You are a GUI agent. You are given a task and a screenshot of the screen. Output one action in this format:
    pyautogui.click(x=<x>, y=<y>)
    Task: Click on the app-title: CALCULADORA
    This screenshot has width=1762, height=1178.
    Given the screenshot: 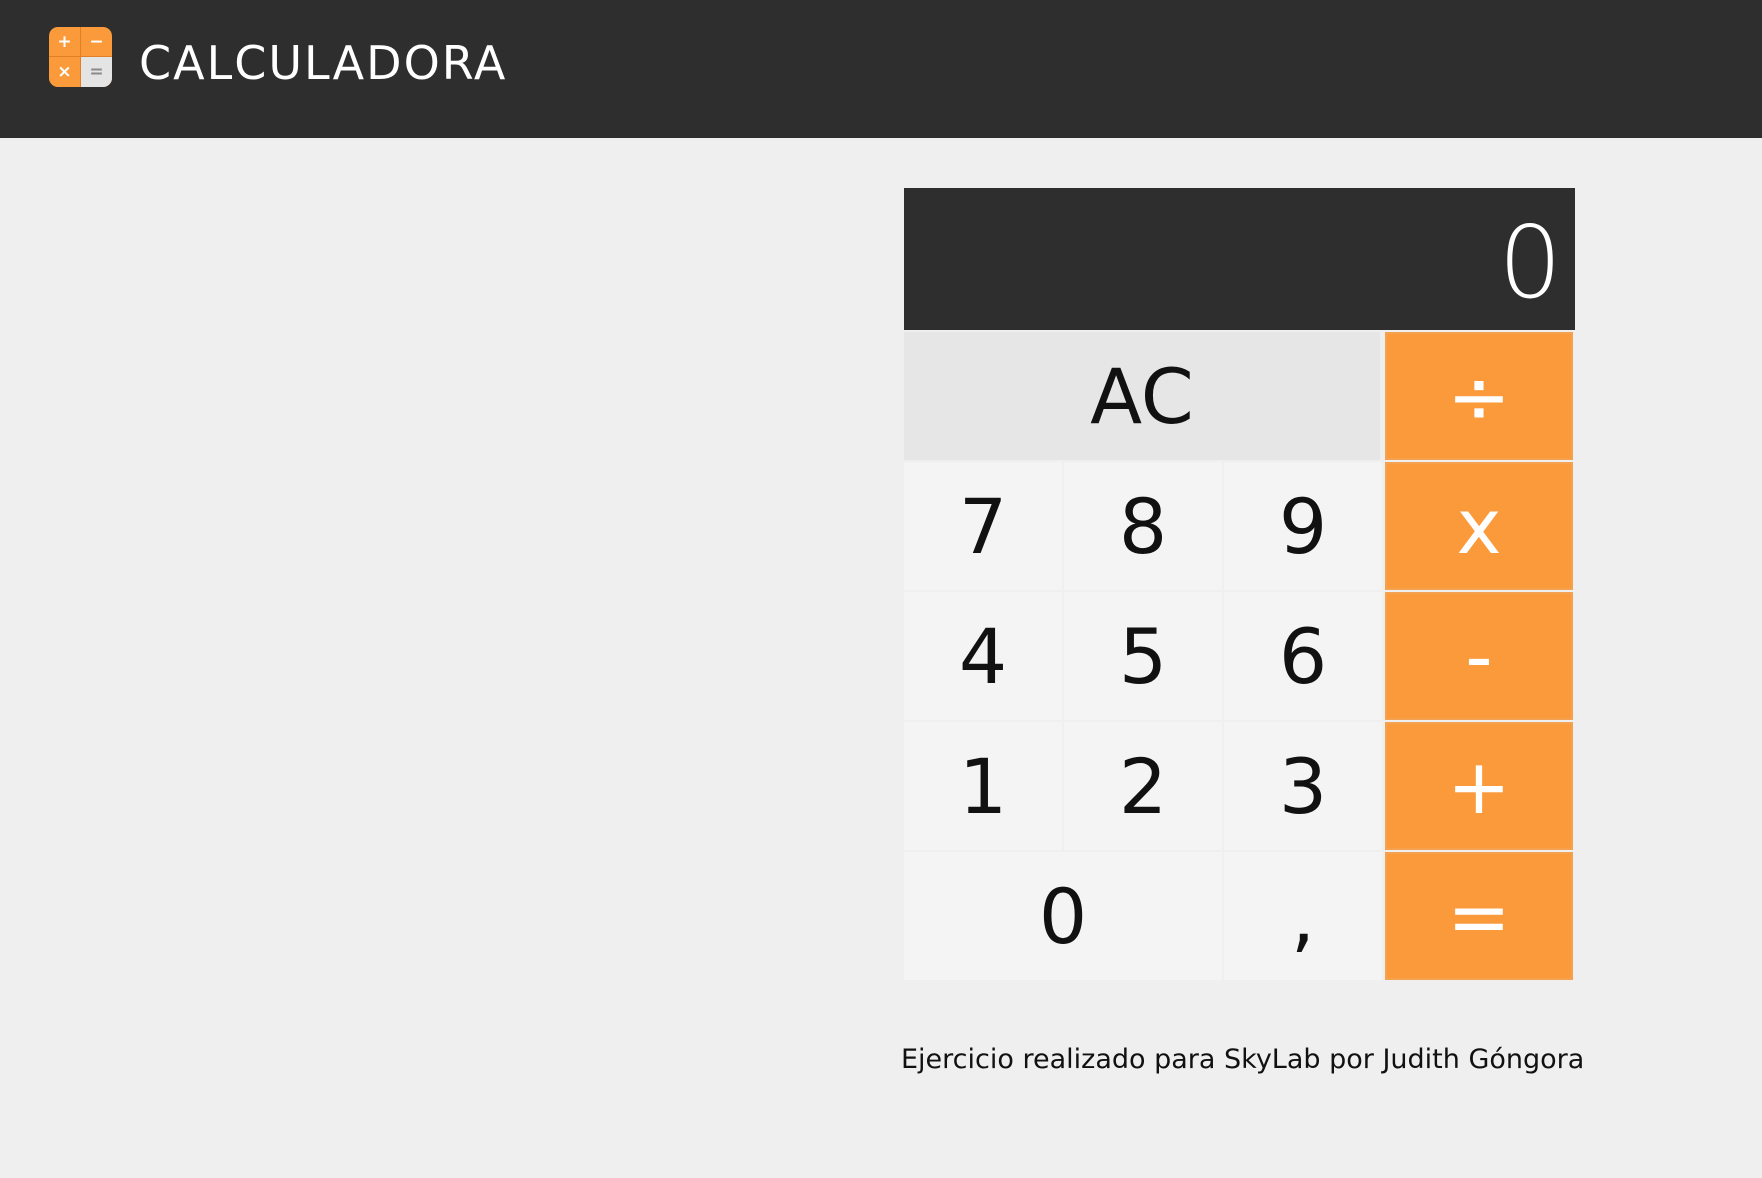 What is the action you would take?
    pyautogui.click(x=323, y=63)
    